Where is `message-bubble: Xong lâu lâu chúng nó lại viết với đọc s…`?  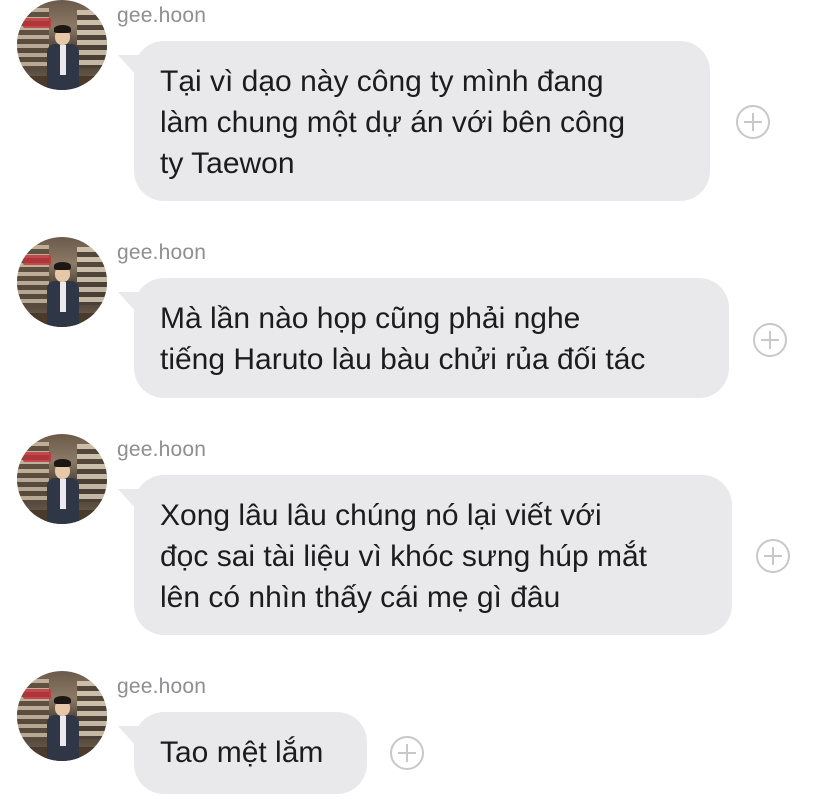 message-bubble: Xong lâu lâu chúng nó lại viết với đọc s… is located at coordinates (433, 555).